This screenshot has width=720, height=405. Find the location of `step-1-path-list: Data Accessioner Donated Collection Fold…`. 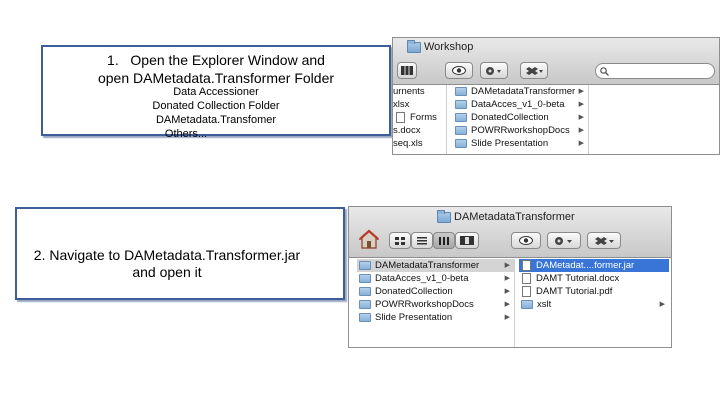

step-1-path-list: Data Accessioner Donated Collection Fold… is located at coordinates (216, 113).